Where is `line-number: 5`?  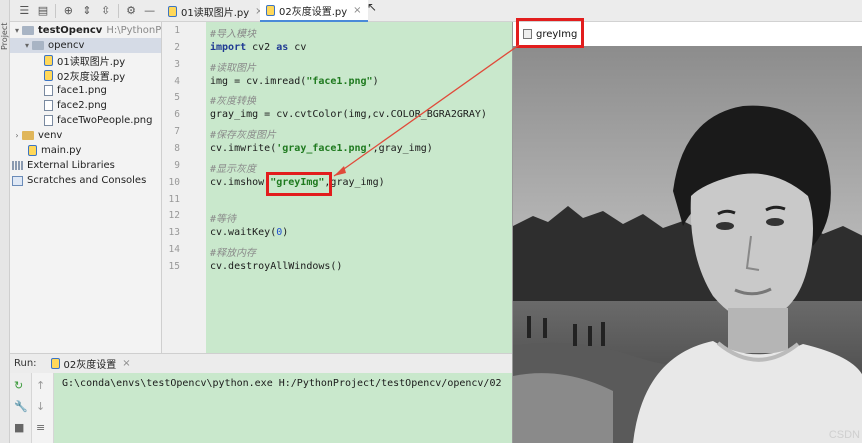
line-number: 5 is located at coordinates (177, 98).